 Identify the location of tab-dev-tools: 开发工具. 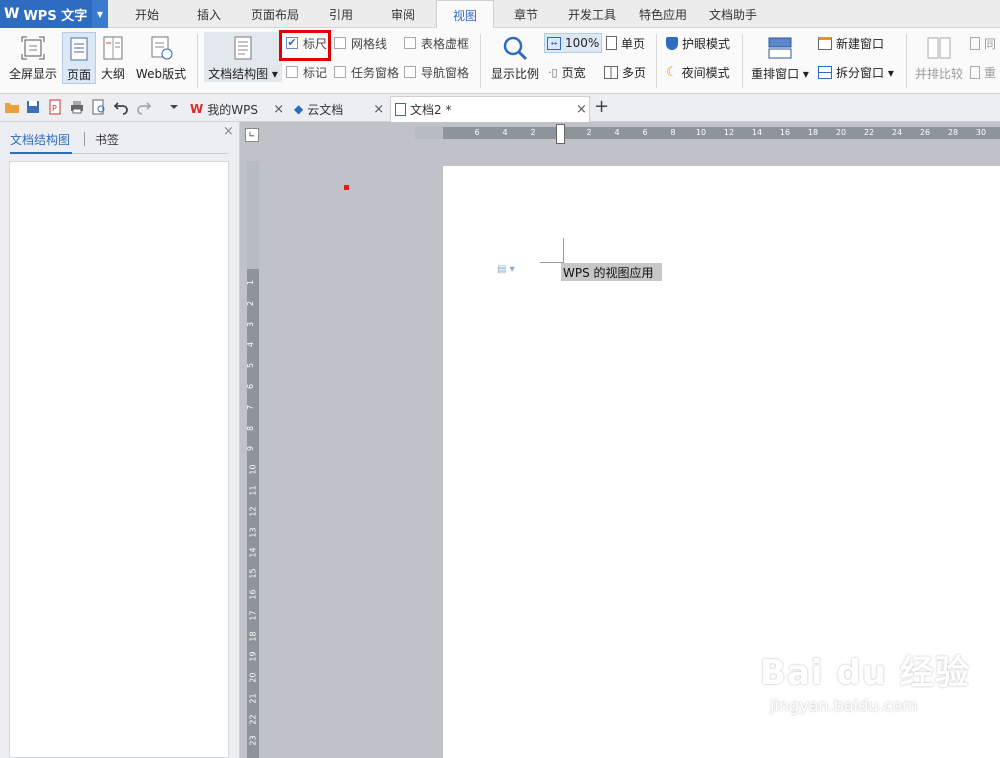
(592, 14).